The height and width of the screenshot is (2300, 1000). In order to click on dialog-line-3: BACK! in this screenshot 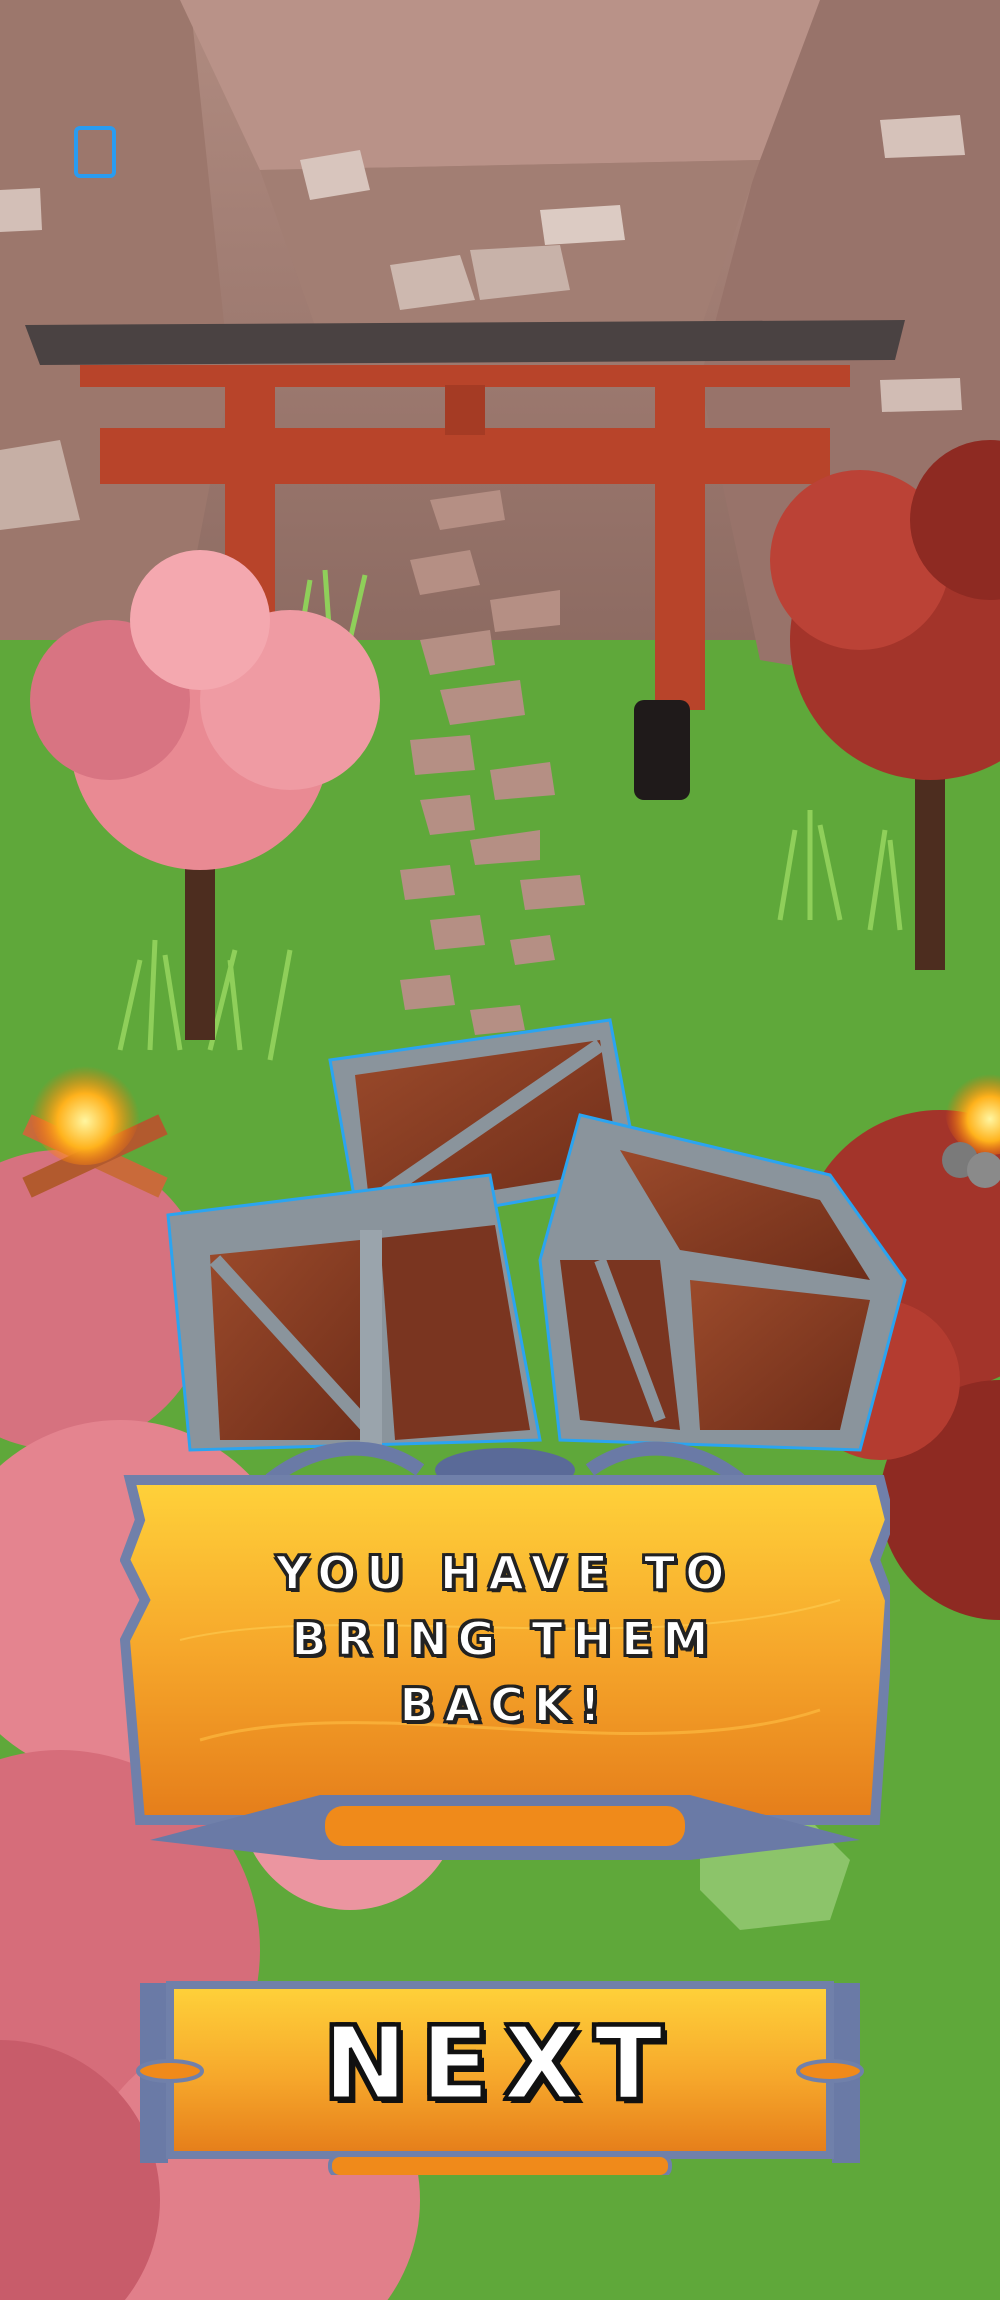, I will do `click(504, 1705)`.